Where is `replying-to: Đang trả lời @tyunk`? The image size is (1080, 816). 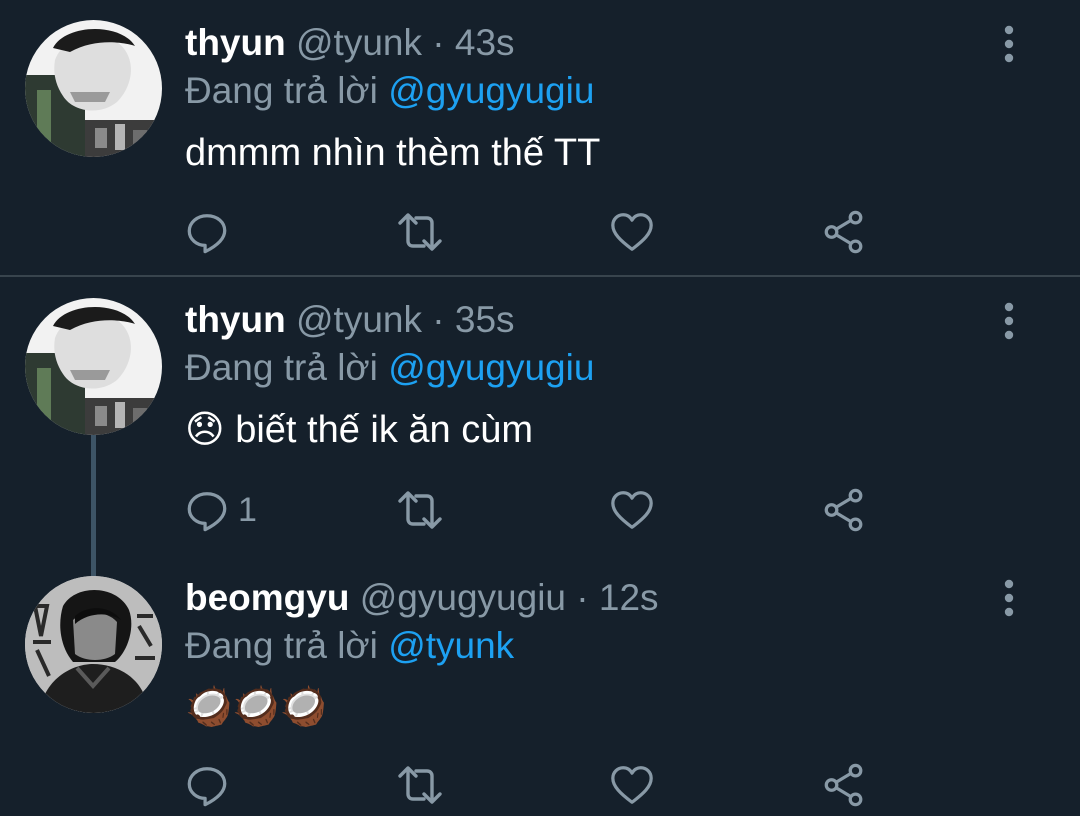 replying-to: Đang trả lời @tyunk is located at coordinates (349, 646).